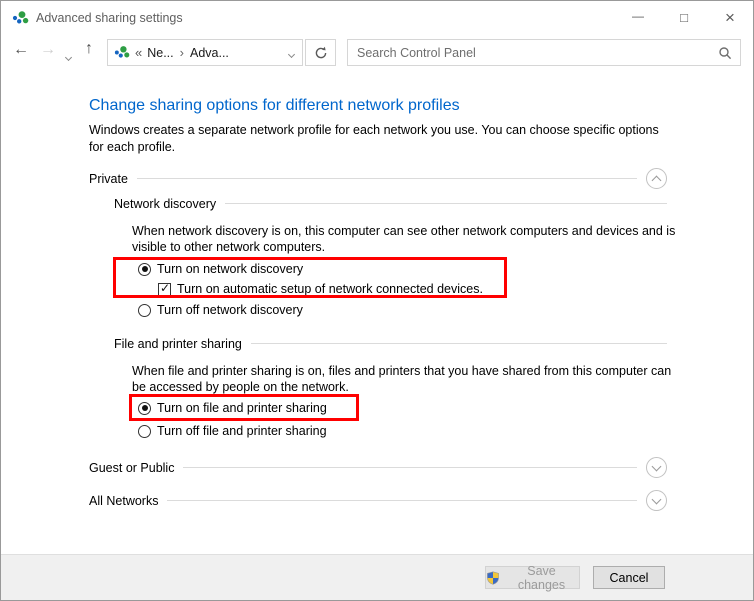  I want to click on chevron-up-icon, so click(656, 180).